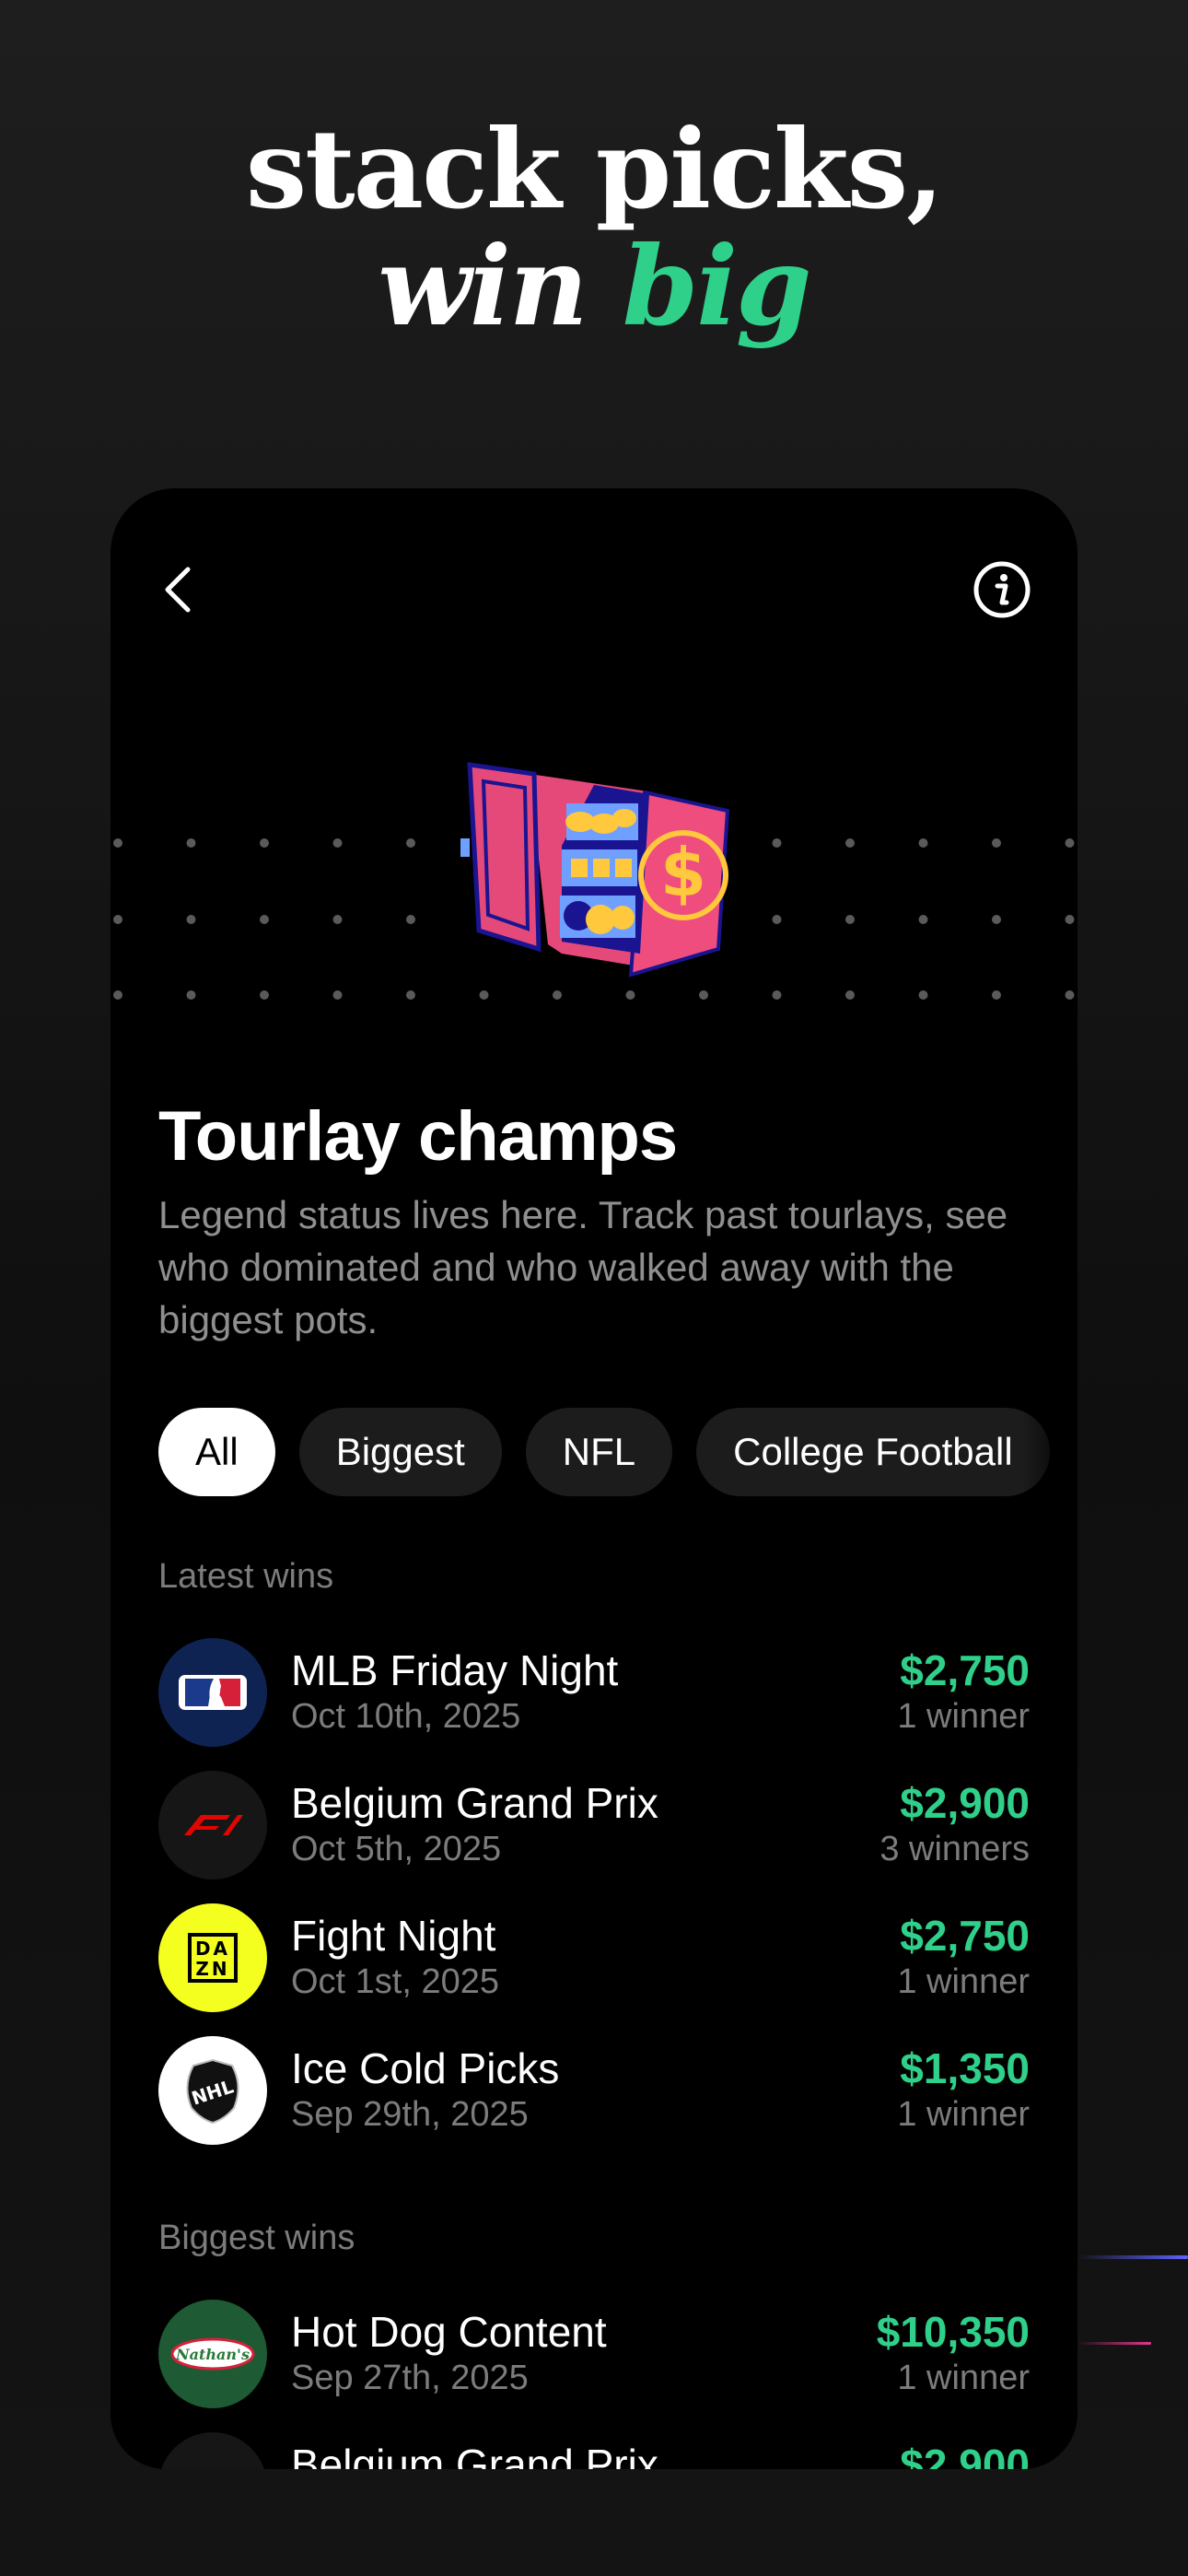  What do you see at coordinates (599, 1452) in the screenshot?
I see `filter-chip-nfl: NFL` at bounding box center [599, 1452].